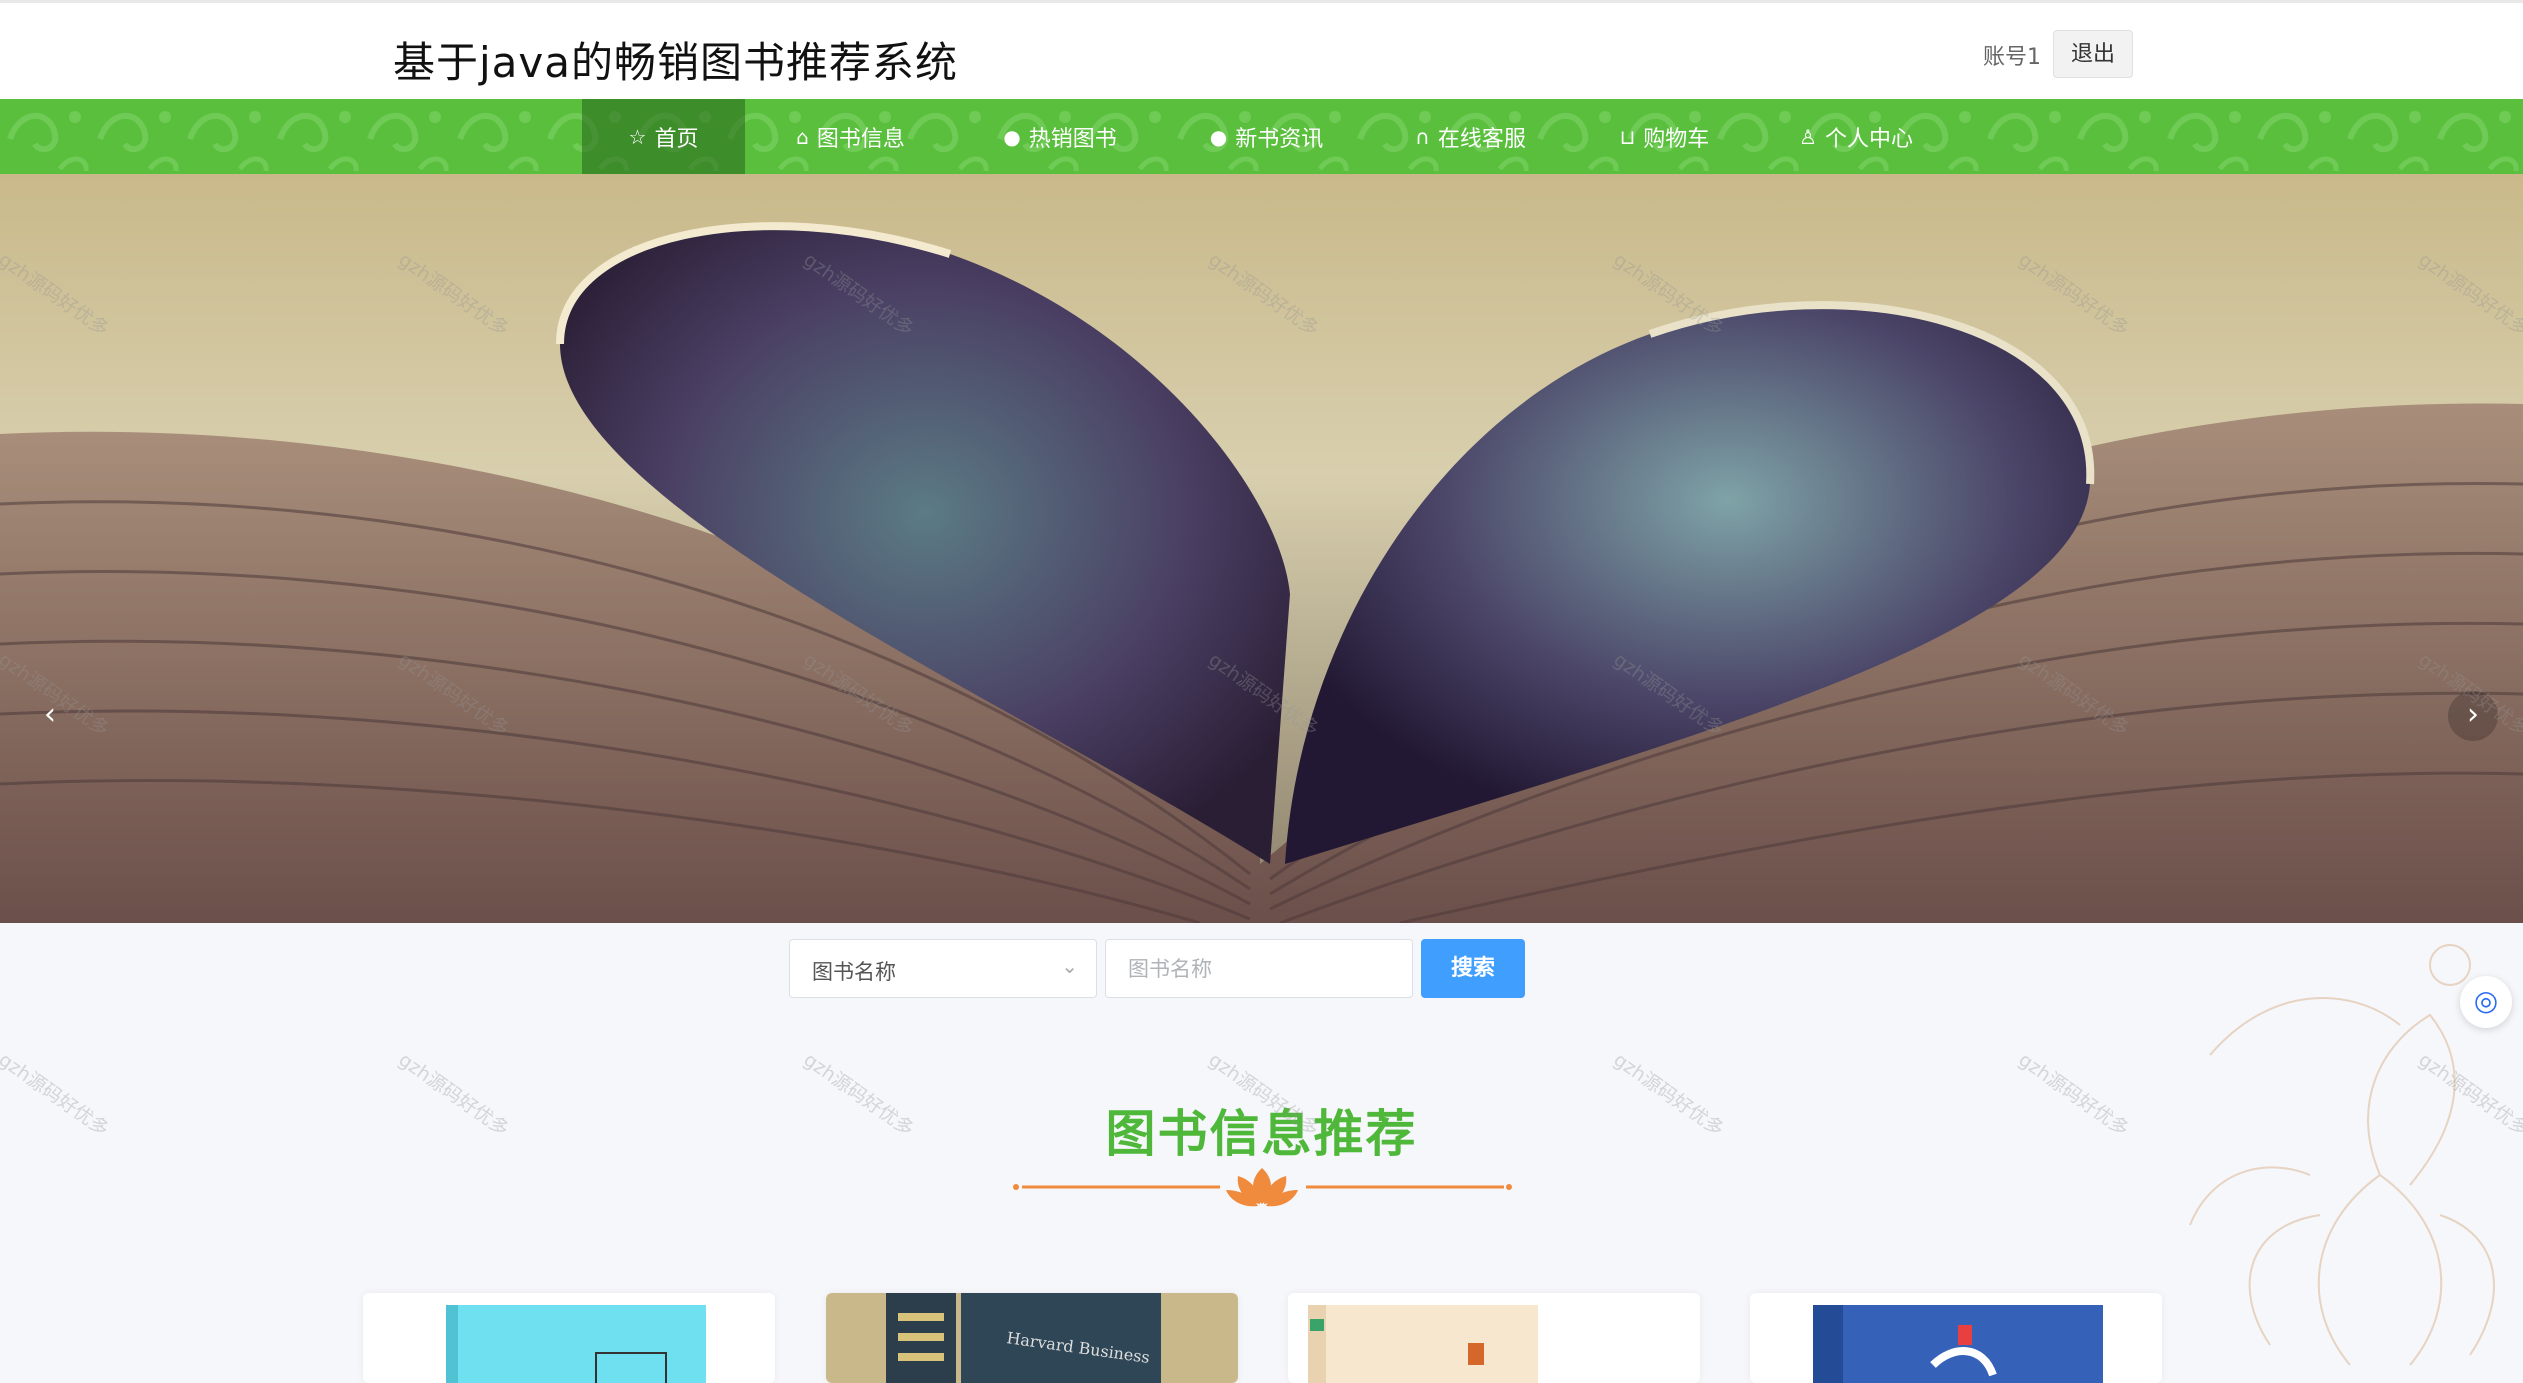 This screenshot has height=1383, width=2523. What do you see at coordinates (1069, 966) in the screenshot?
I see `chevron-down-icon: ⌄` at bounding box center [1069, 966].